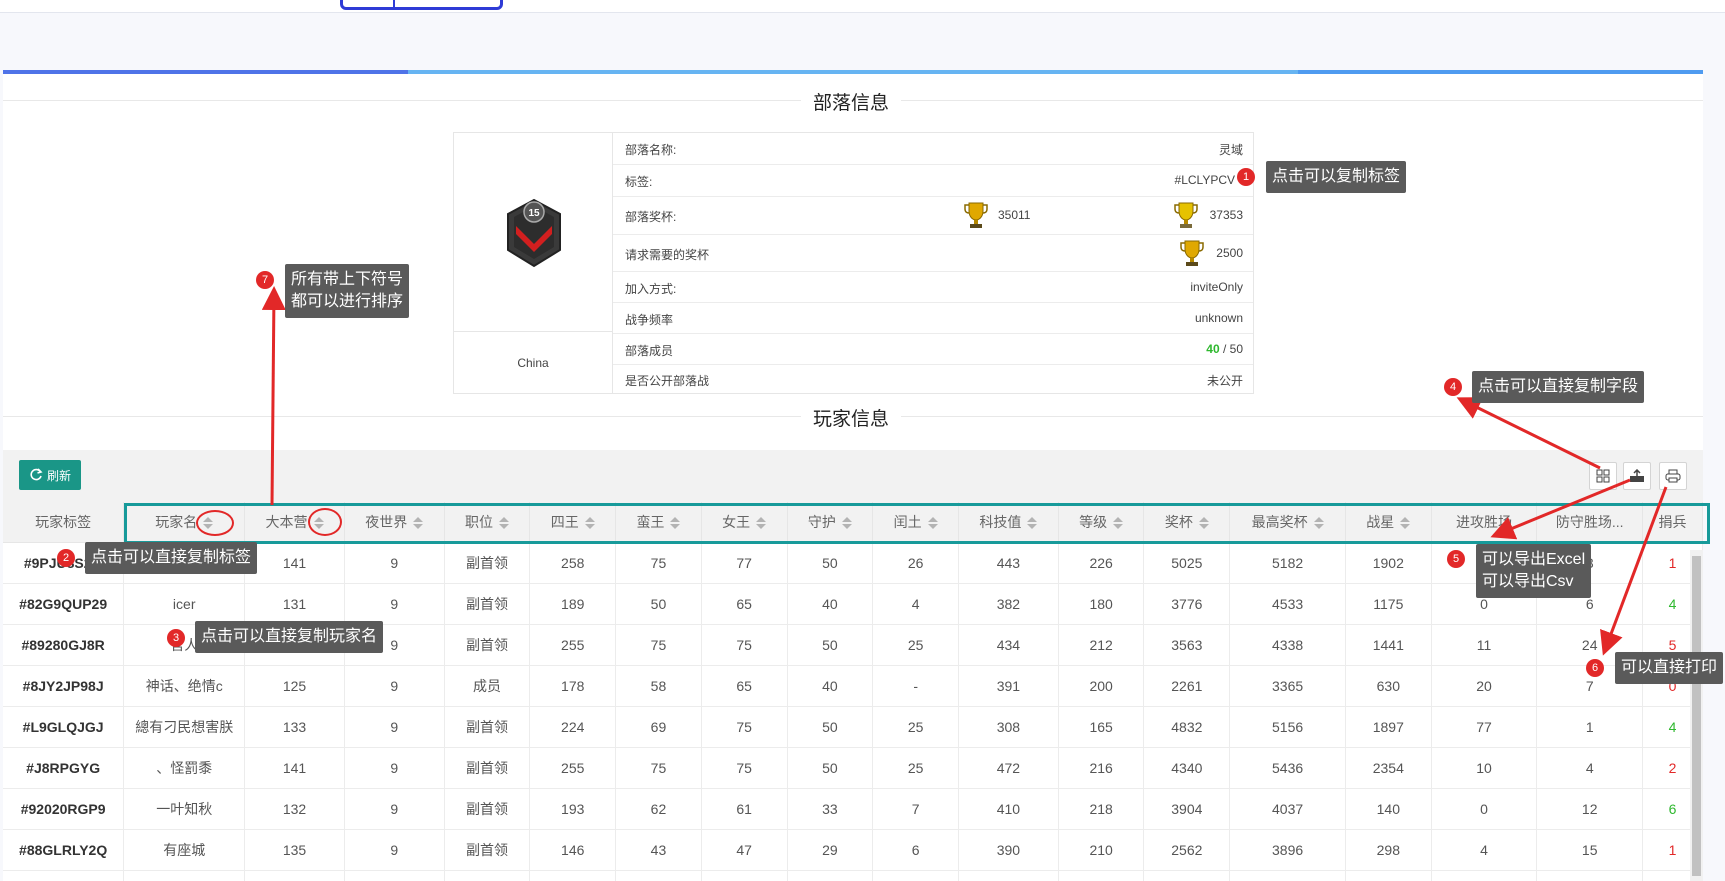 The width and height of the screenshot is (1725, 881). I want to click on annotation-line: 都可以进行排序, so click(347, 301).